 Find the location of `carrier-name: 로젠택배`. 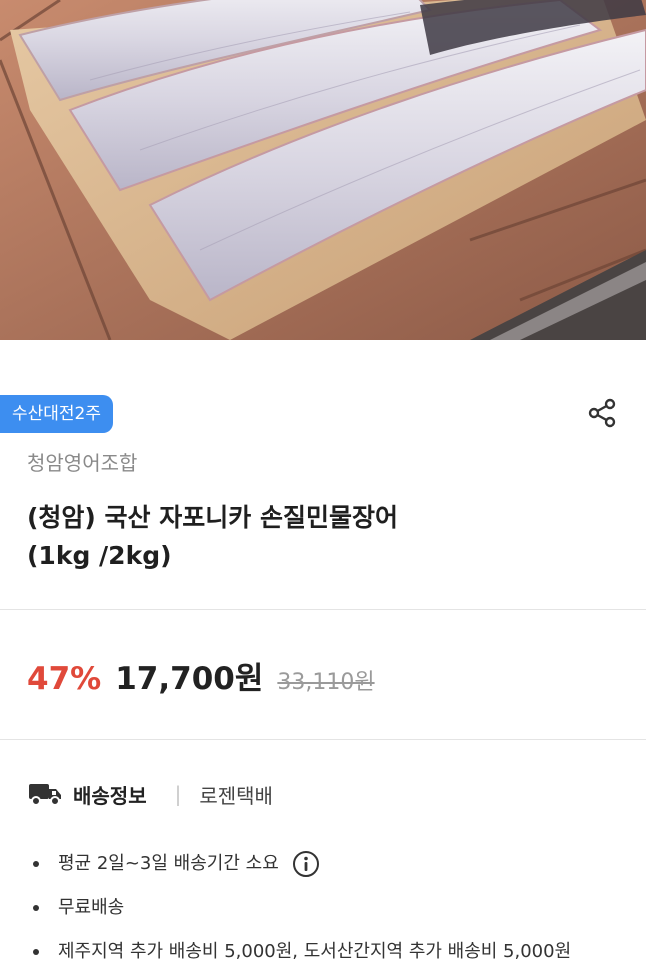

carrier-name: 로젠택배 is located at coordinates (236, 795).